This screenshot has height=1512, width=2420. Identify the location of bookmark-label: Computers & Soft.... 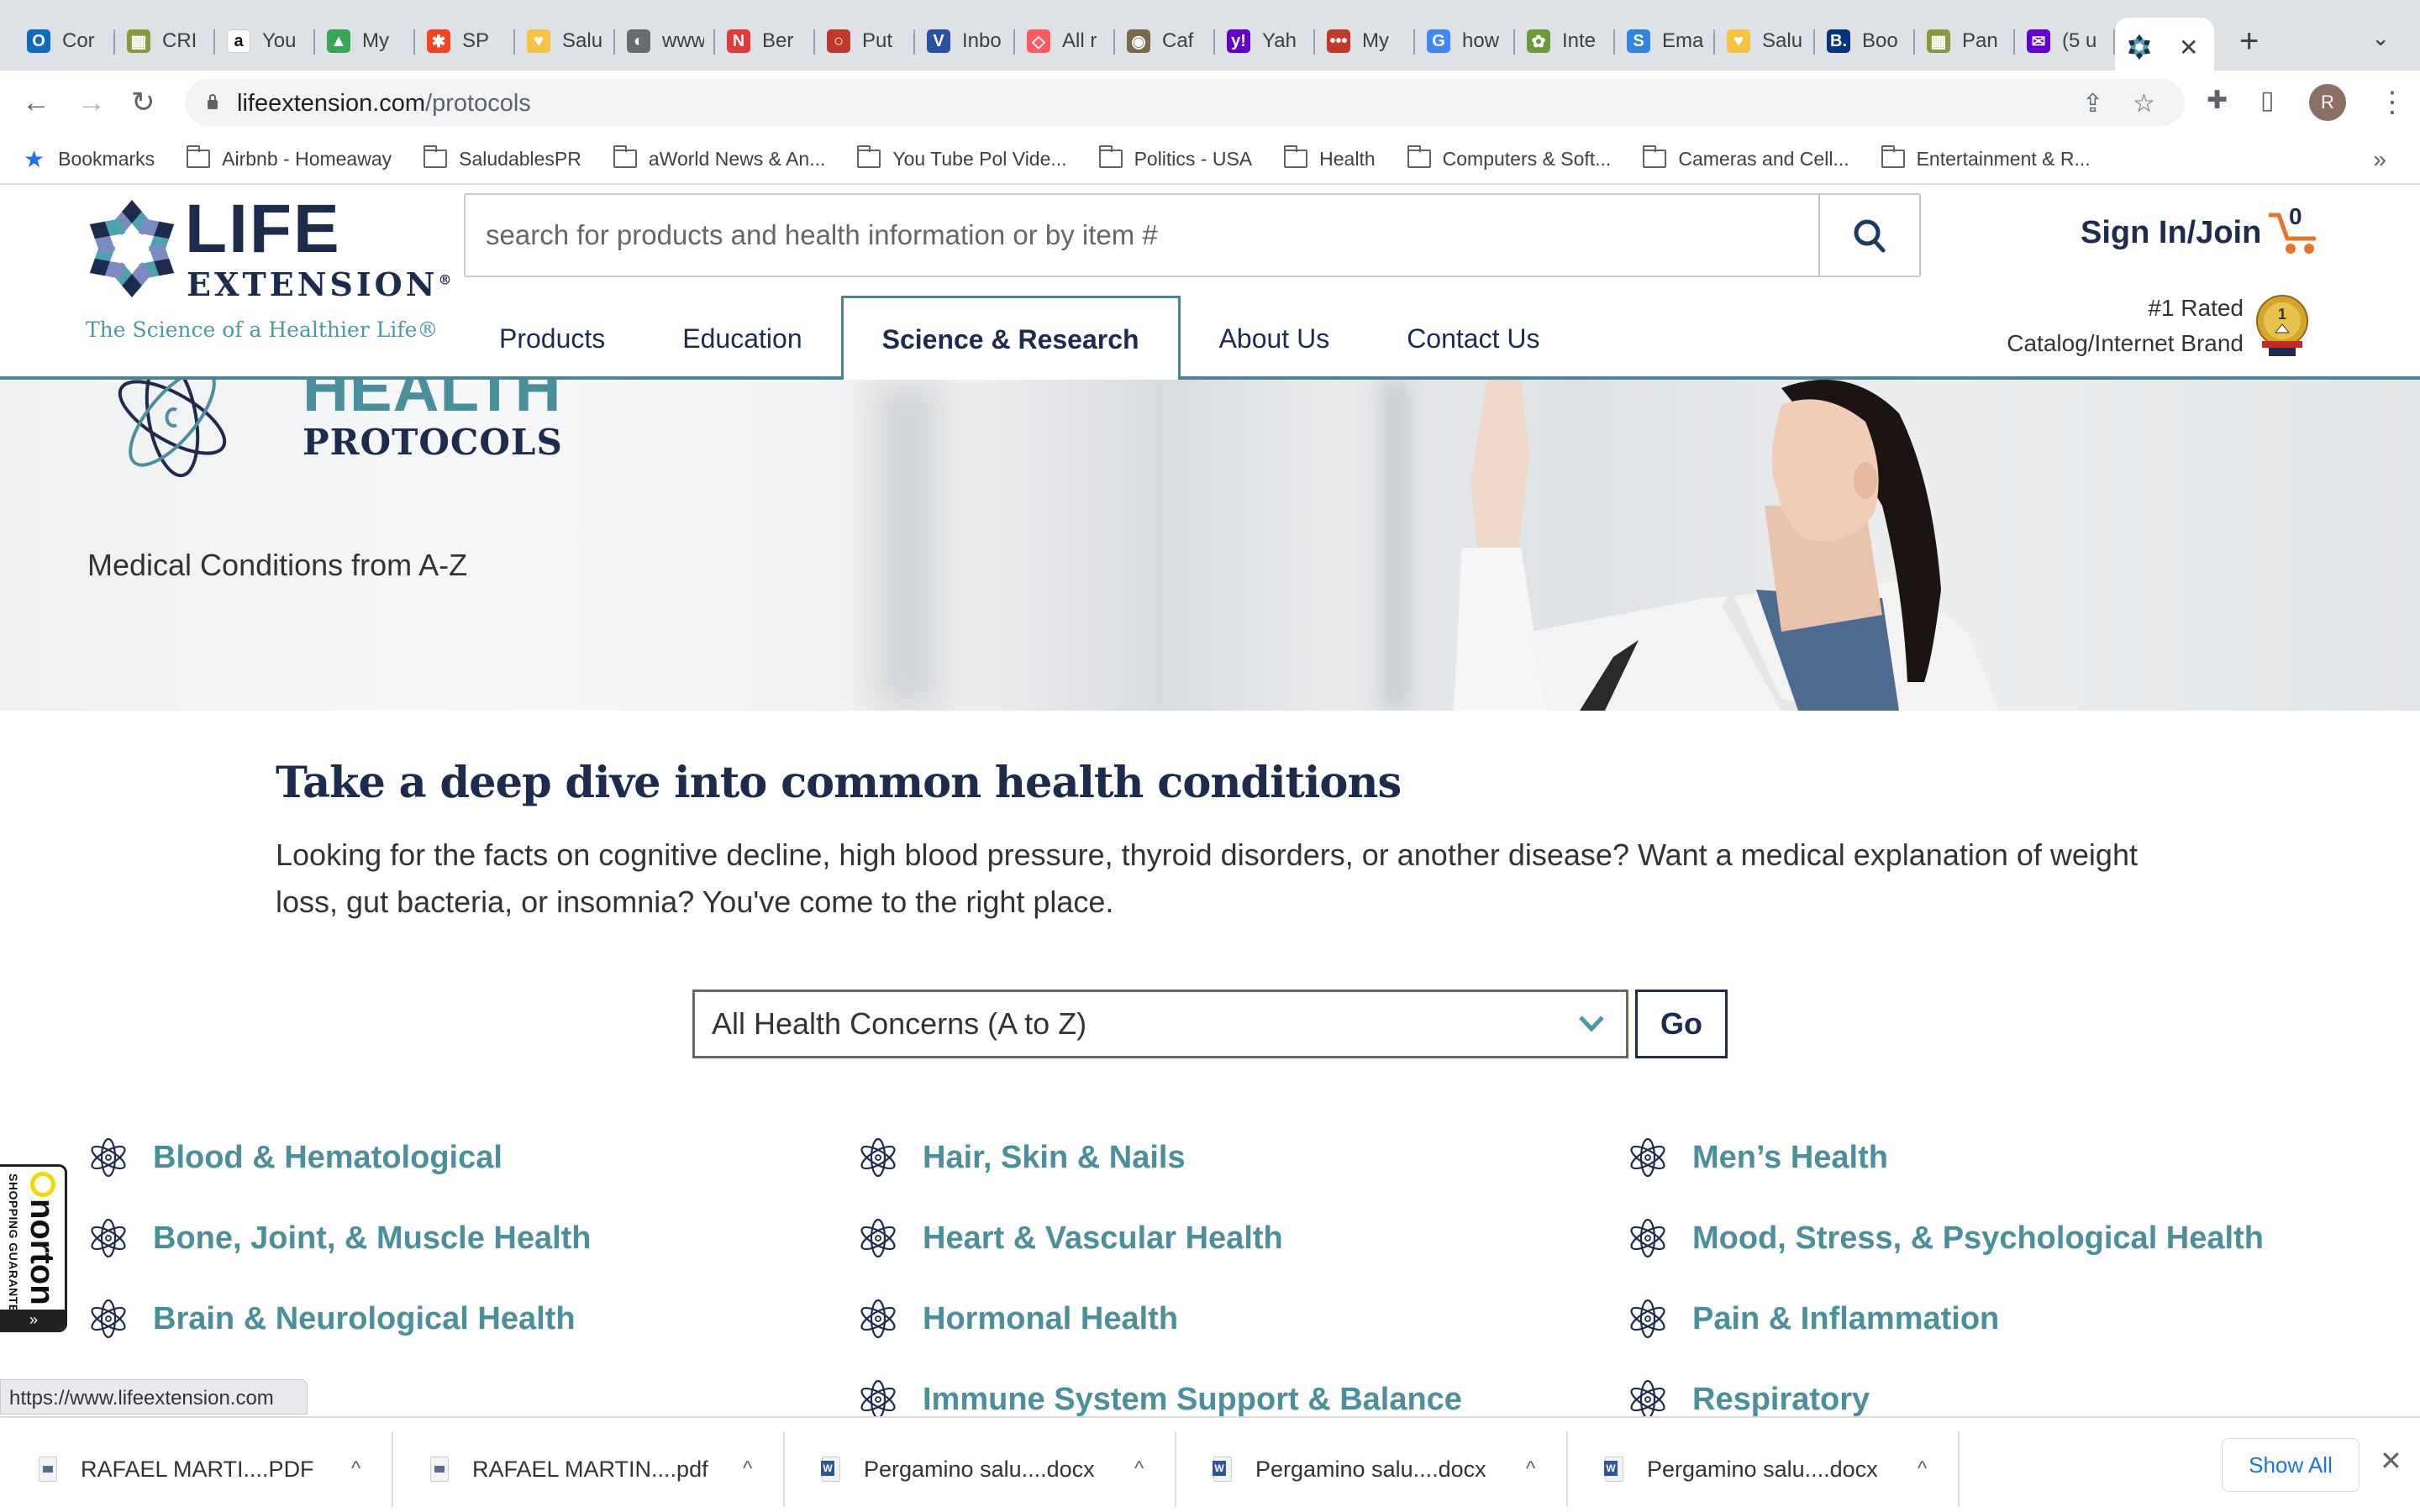
(1527, 158).